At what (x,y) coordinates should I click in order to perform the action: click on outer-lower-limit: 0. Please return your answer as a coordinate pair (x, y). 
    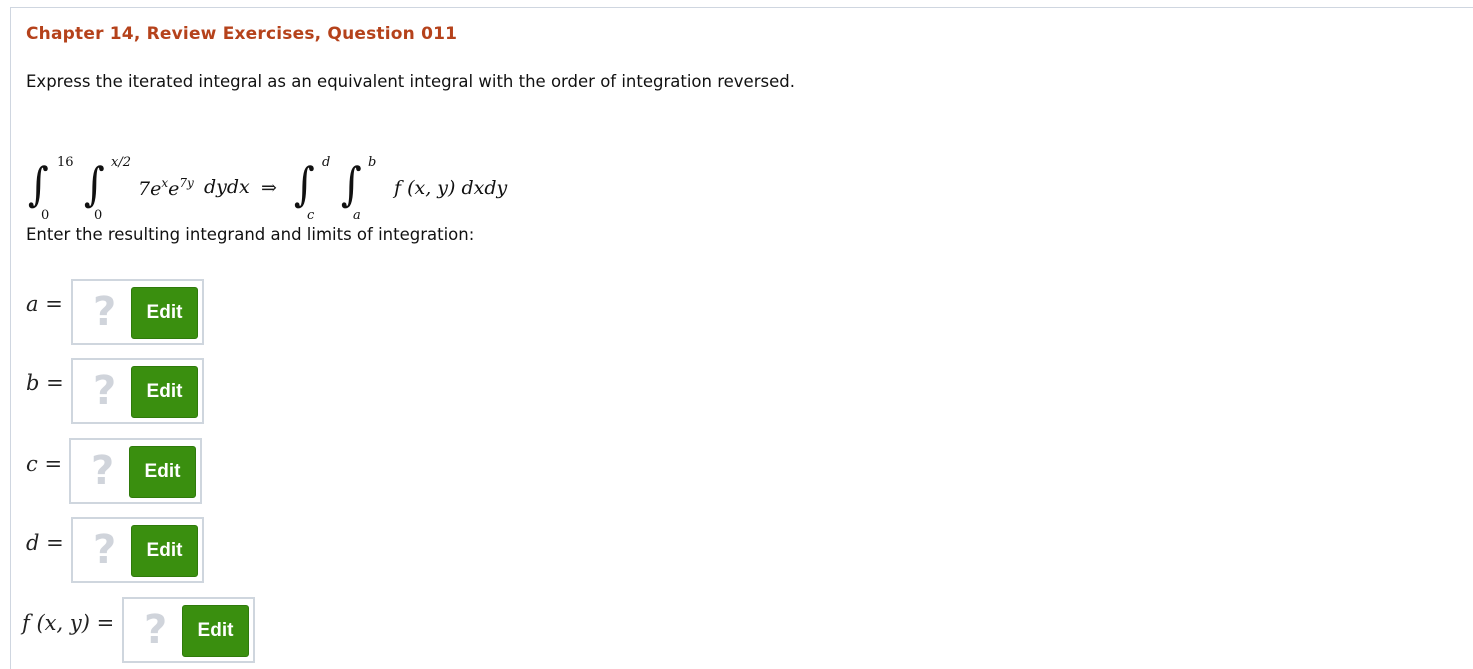
    Looking at the image, I should click on (45, 215).